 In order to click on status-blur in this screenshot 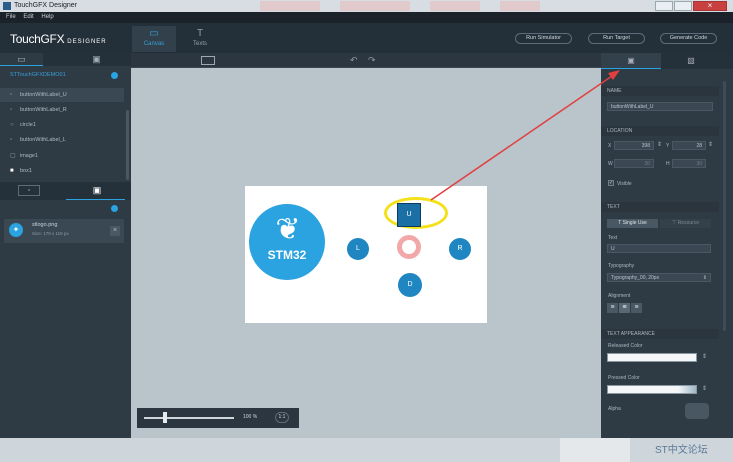, I will do `click(595, 450)`.